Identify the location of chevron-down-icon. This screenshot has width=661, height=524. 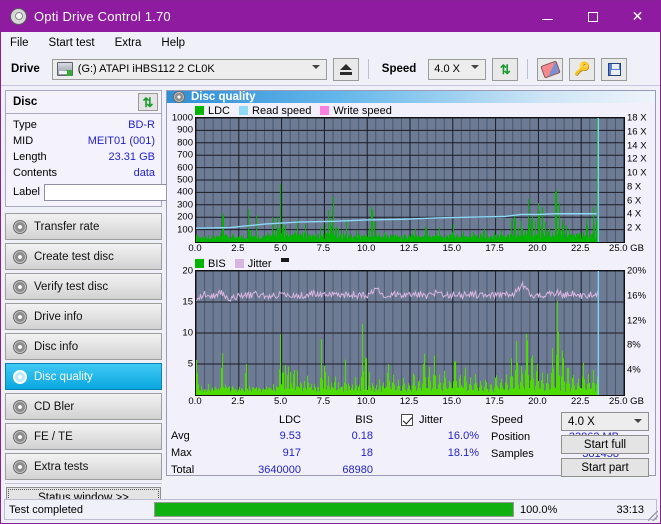
(475, 66).